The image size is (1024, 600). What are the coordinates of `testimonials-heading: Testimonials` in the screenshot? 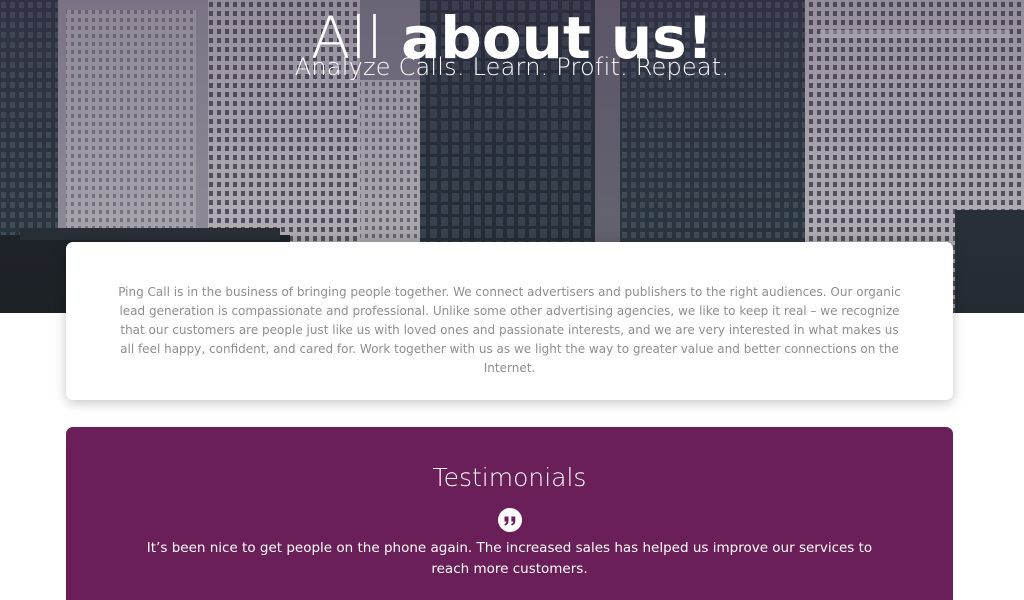 It's located at (509, 477).